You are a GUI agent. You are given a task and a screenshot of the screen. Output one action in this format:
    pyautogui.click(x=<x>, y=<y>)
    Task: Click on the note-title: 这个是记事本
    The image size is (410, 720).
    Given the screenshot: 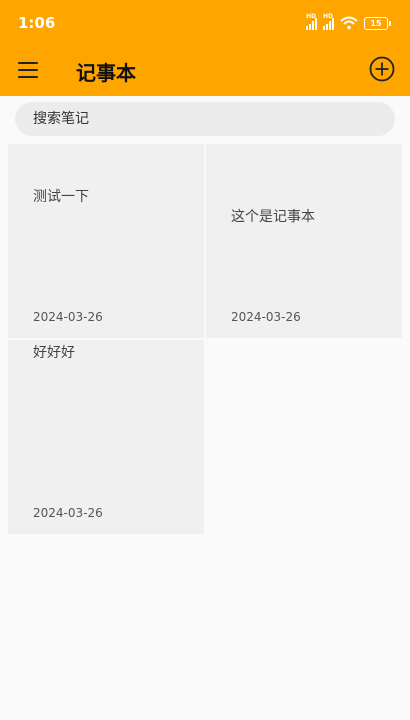 What is the action you would take?
    pyautogui.click(x=273, y=217)
    